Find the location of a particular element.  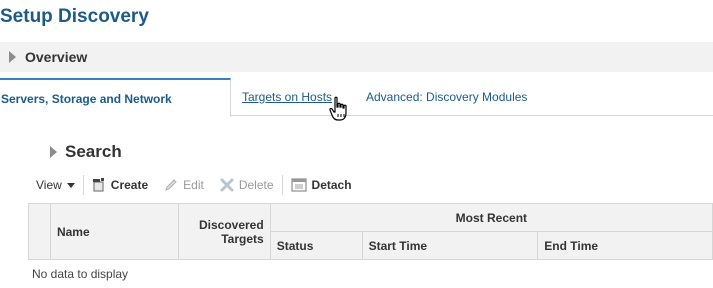

overview-section-header: Overview is located at coordinates (356, 57).